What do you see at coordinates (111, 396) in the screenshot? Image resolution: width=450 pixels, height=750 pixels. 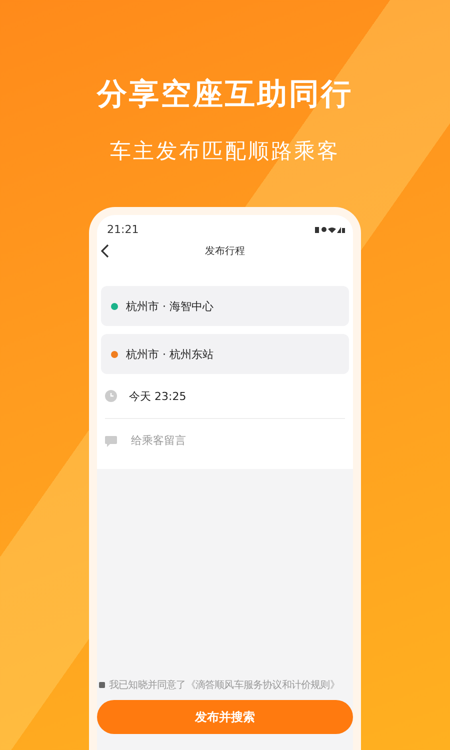 I see `clock-icon` at bounding box center [111, 396].